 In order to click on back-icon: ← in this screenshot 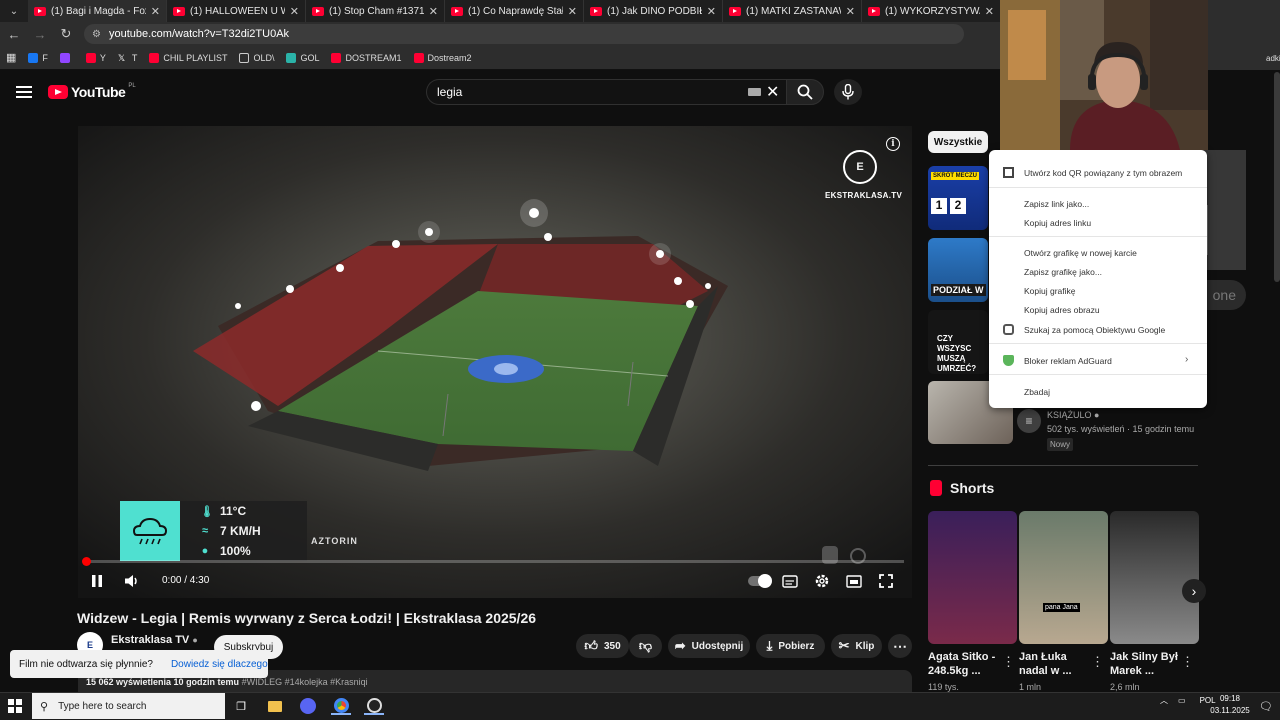, I will do `click(14, 34)`.